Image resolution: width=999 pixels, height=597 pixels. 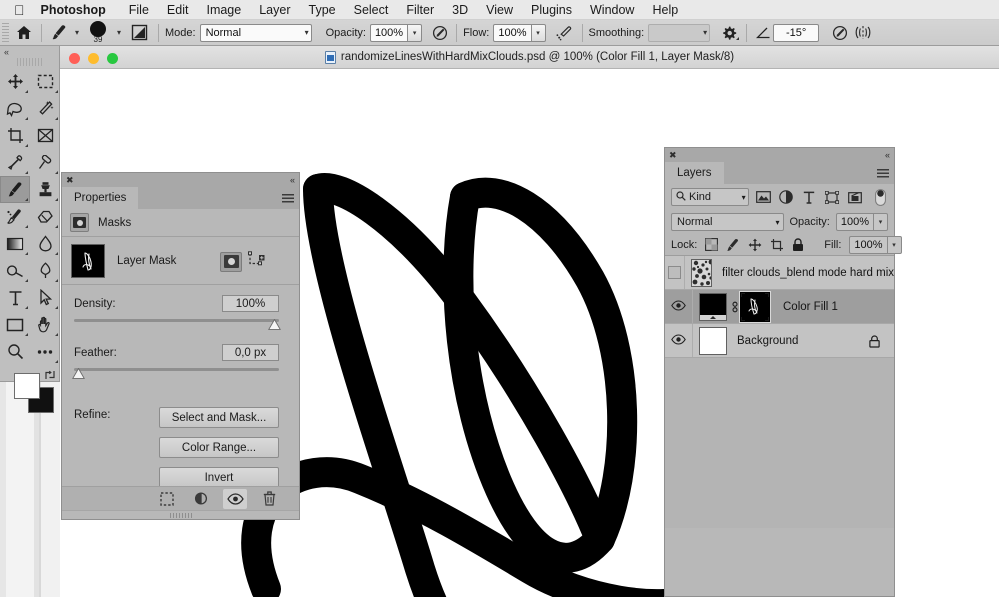 I want to click on toggle-mask-icon, so click(x=235, y=498).